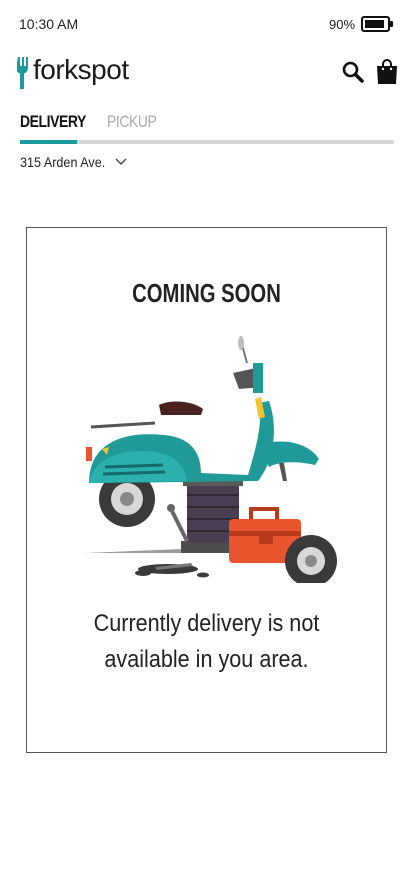 The image size is (414, 890). I want to click on search-icon, so click(353, 72).